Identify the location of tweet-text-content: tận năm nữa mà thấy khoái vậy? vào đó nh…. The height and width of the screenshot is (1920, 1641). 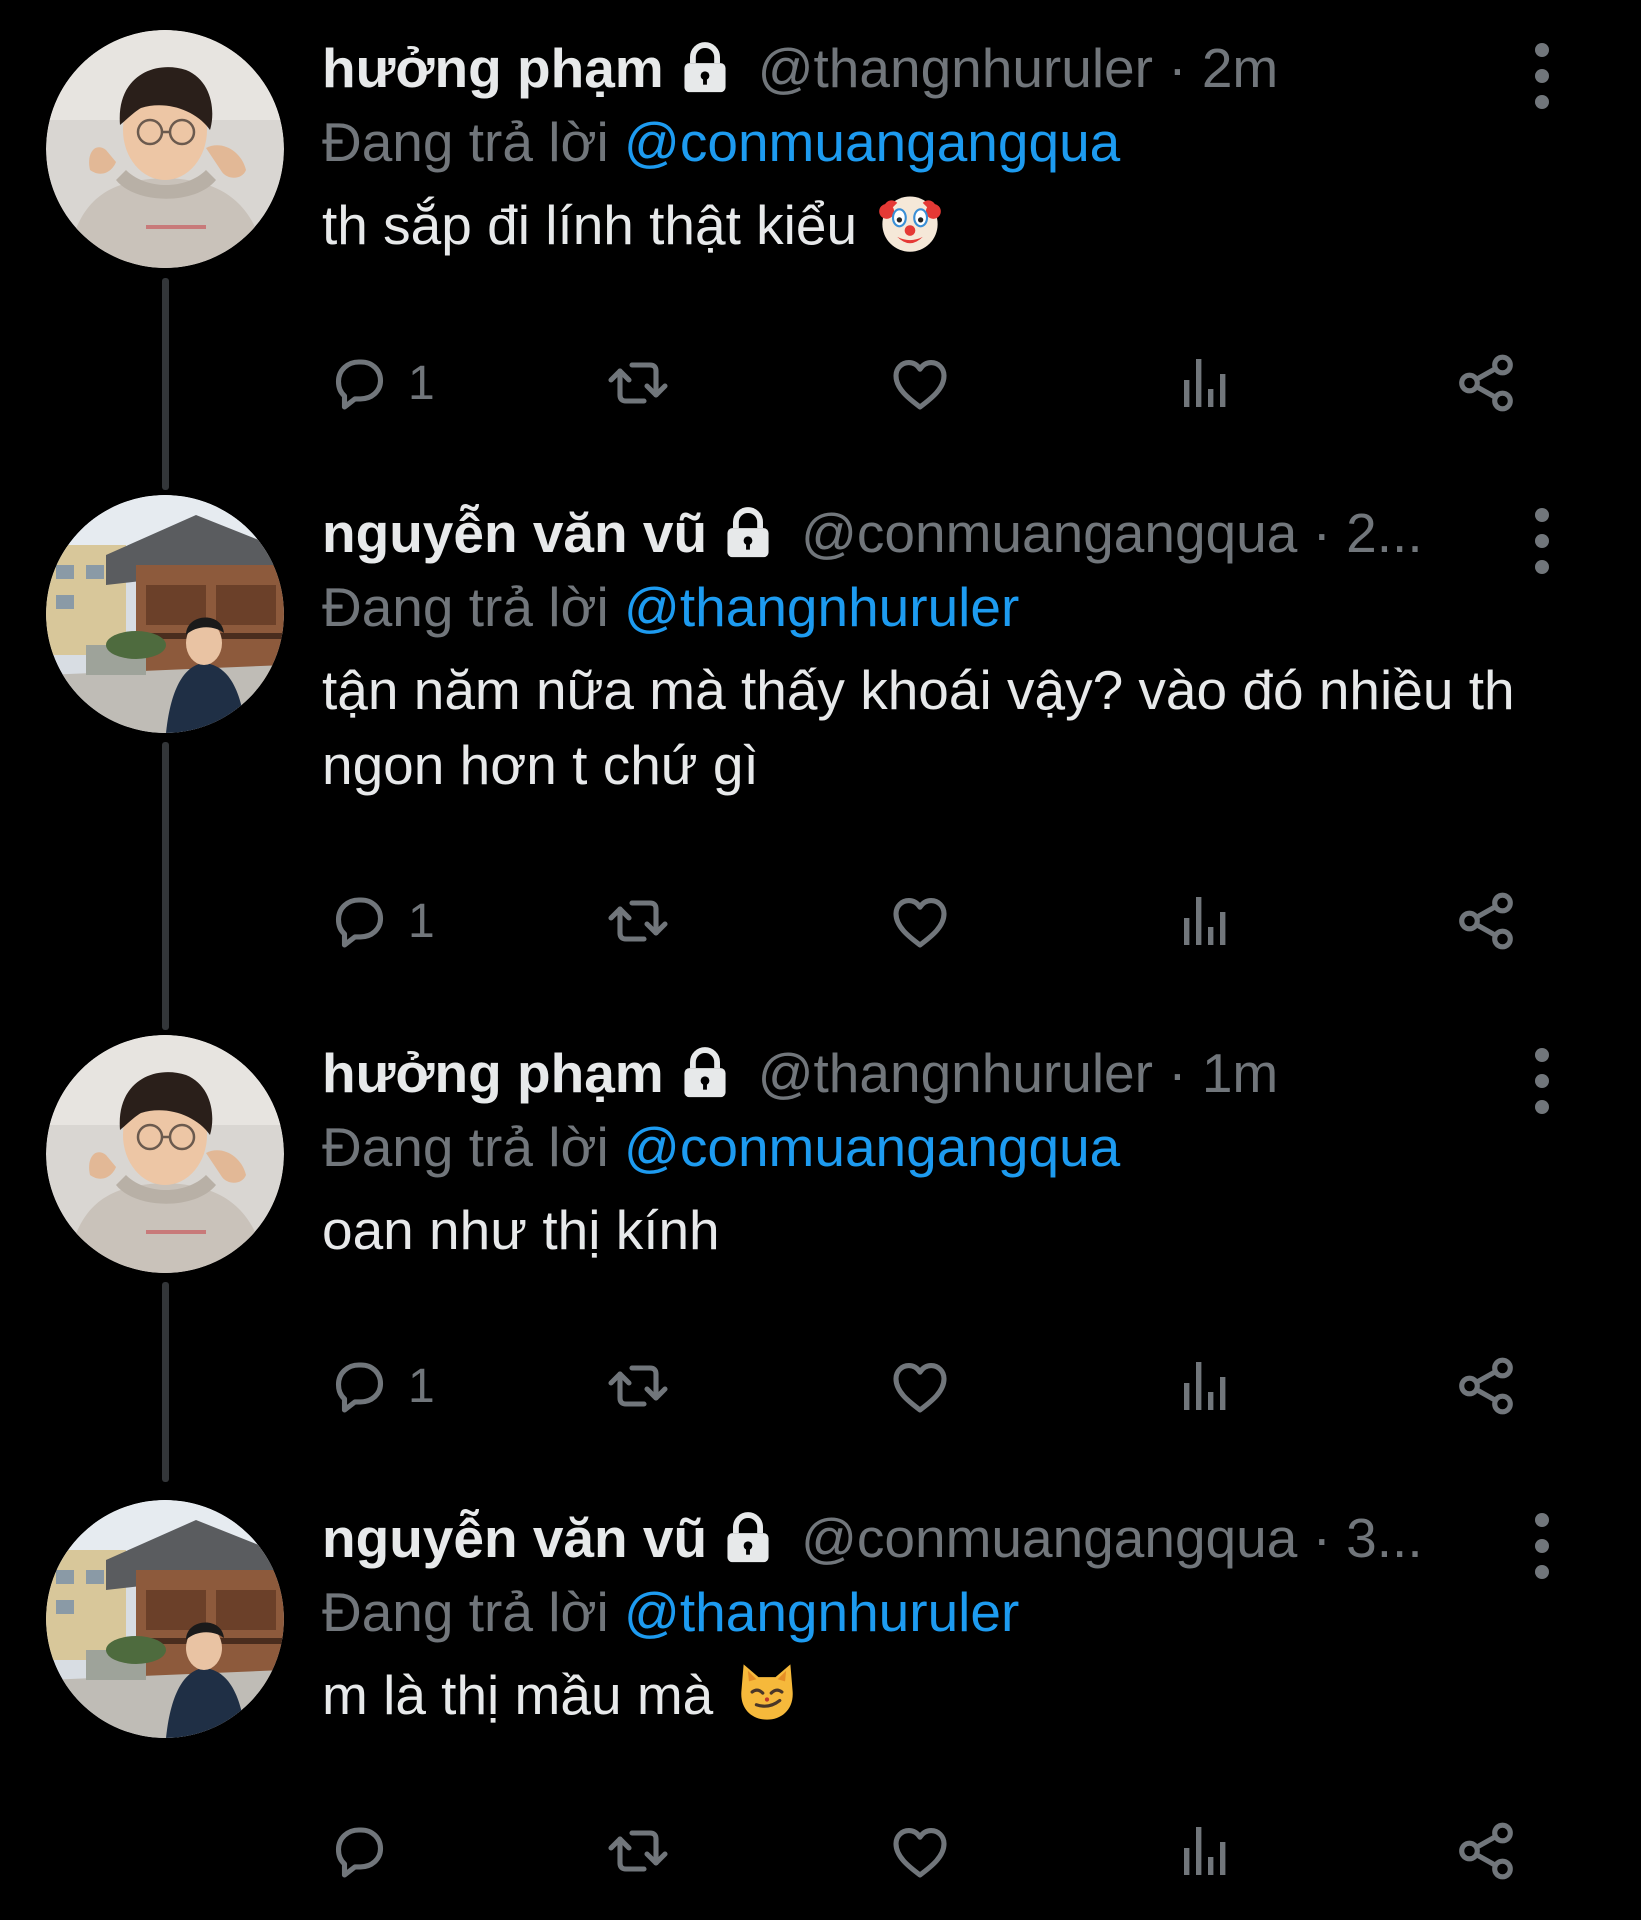
(918, 727).